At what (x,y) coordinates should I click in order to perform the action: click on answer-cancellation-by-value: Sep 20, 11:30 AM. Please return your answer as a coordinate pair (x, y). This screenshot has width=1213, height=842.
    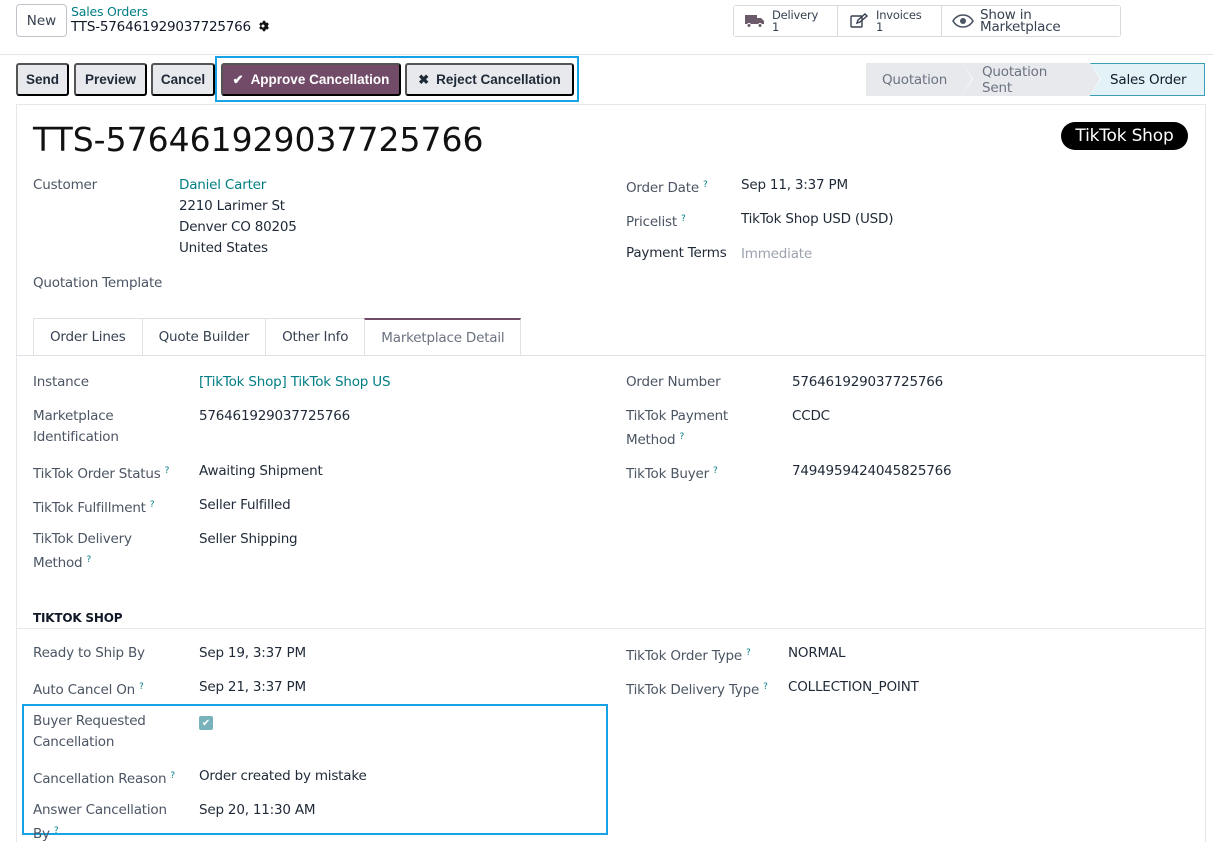
    Looking at the image, I should click on (257, 810).